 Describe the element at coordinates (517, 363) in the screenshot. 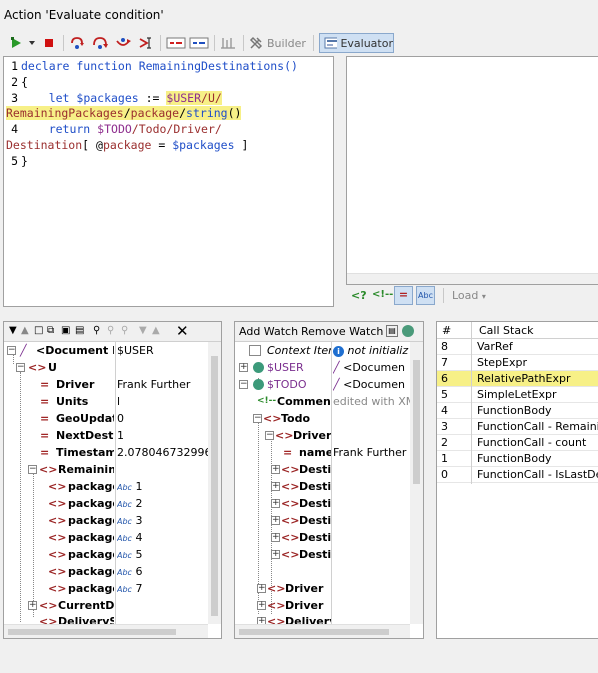

I see `stack-row-7: 7 StepExpr` at that location.